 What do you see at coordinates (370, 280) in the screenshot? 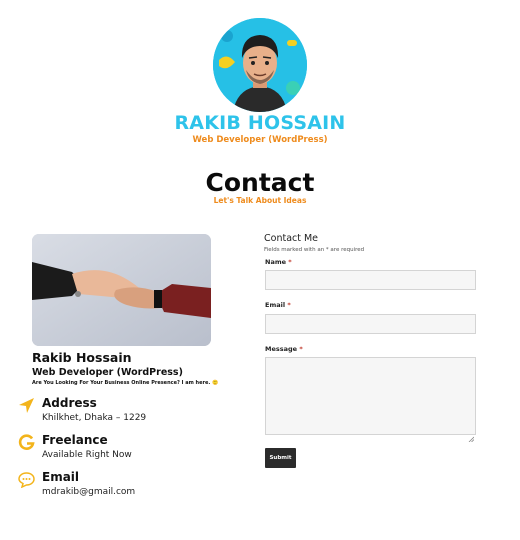
I see `name-field` at bounding box center [370, 280].